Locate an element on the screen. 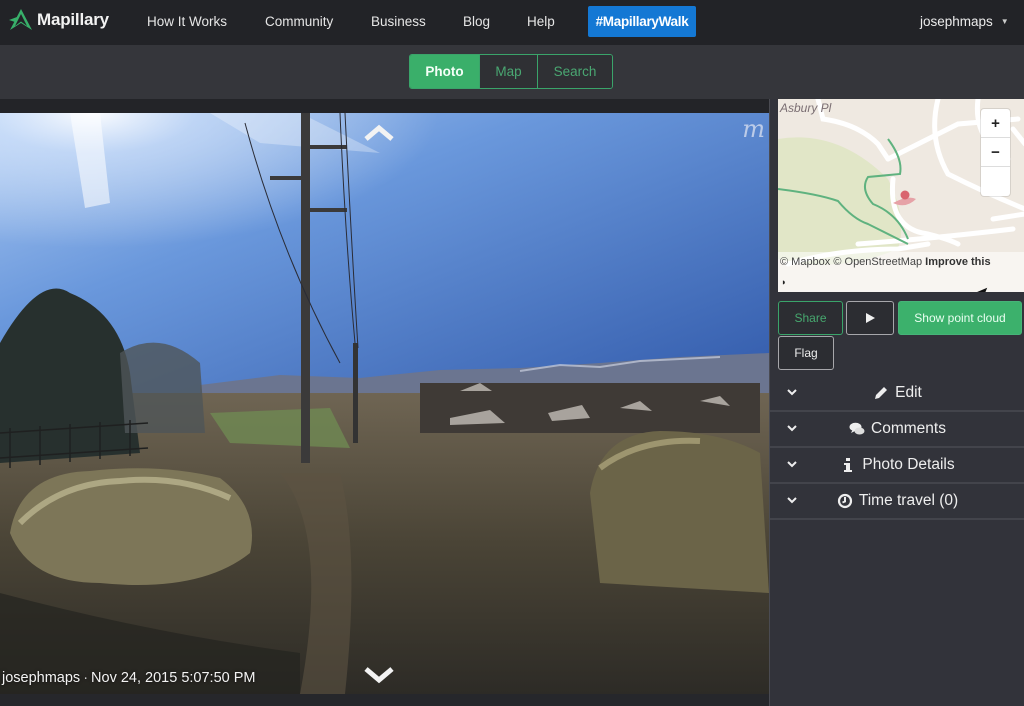  tab-search: Search is located at coordinates (574, 71).